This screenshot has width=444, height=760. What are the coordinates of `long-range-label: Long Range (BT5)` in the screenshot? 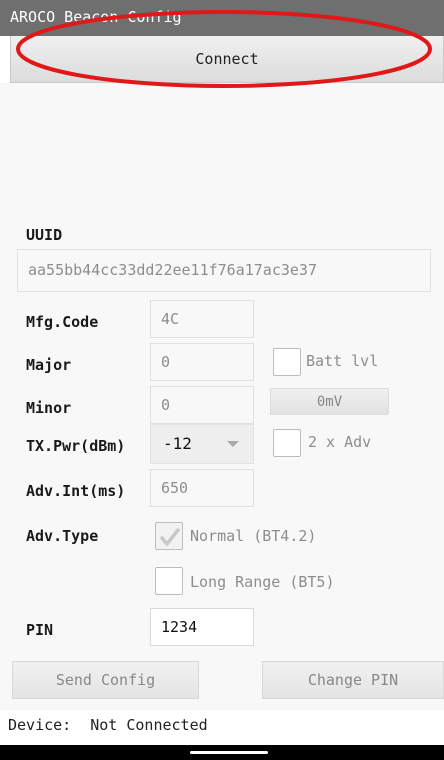 It's located at (262, 582).